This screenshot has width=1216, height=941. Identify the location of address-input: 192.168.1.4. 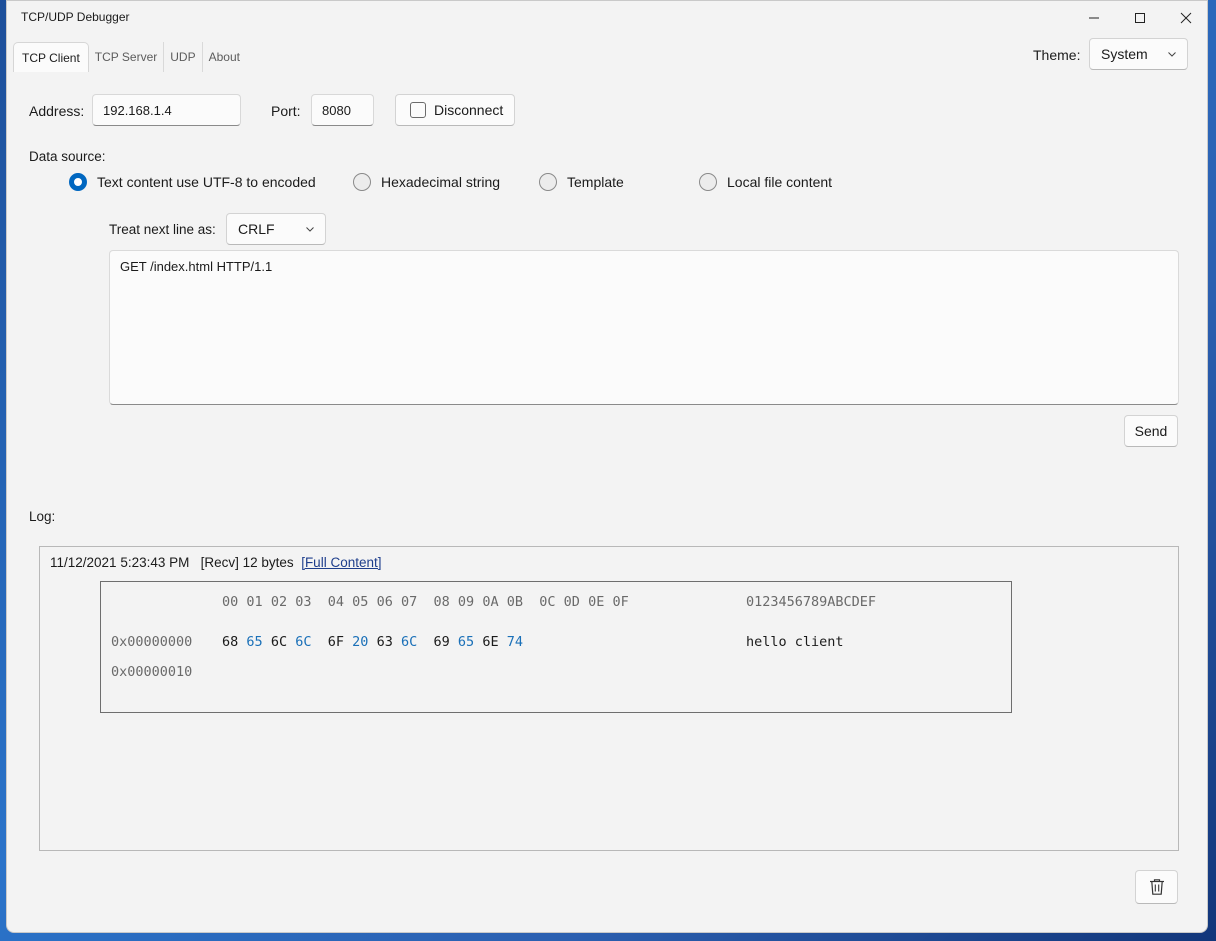
(166, 110).